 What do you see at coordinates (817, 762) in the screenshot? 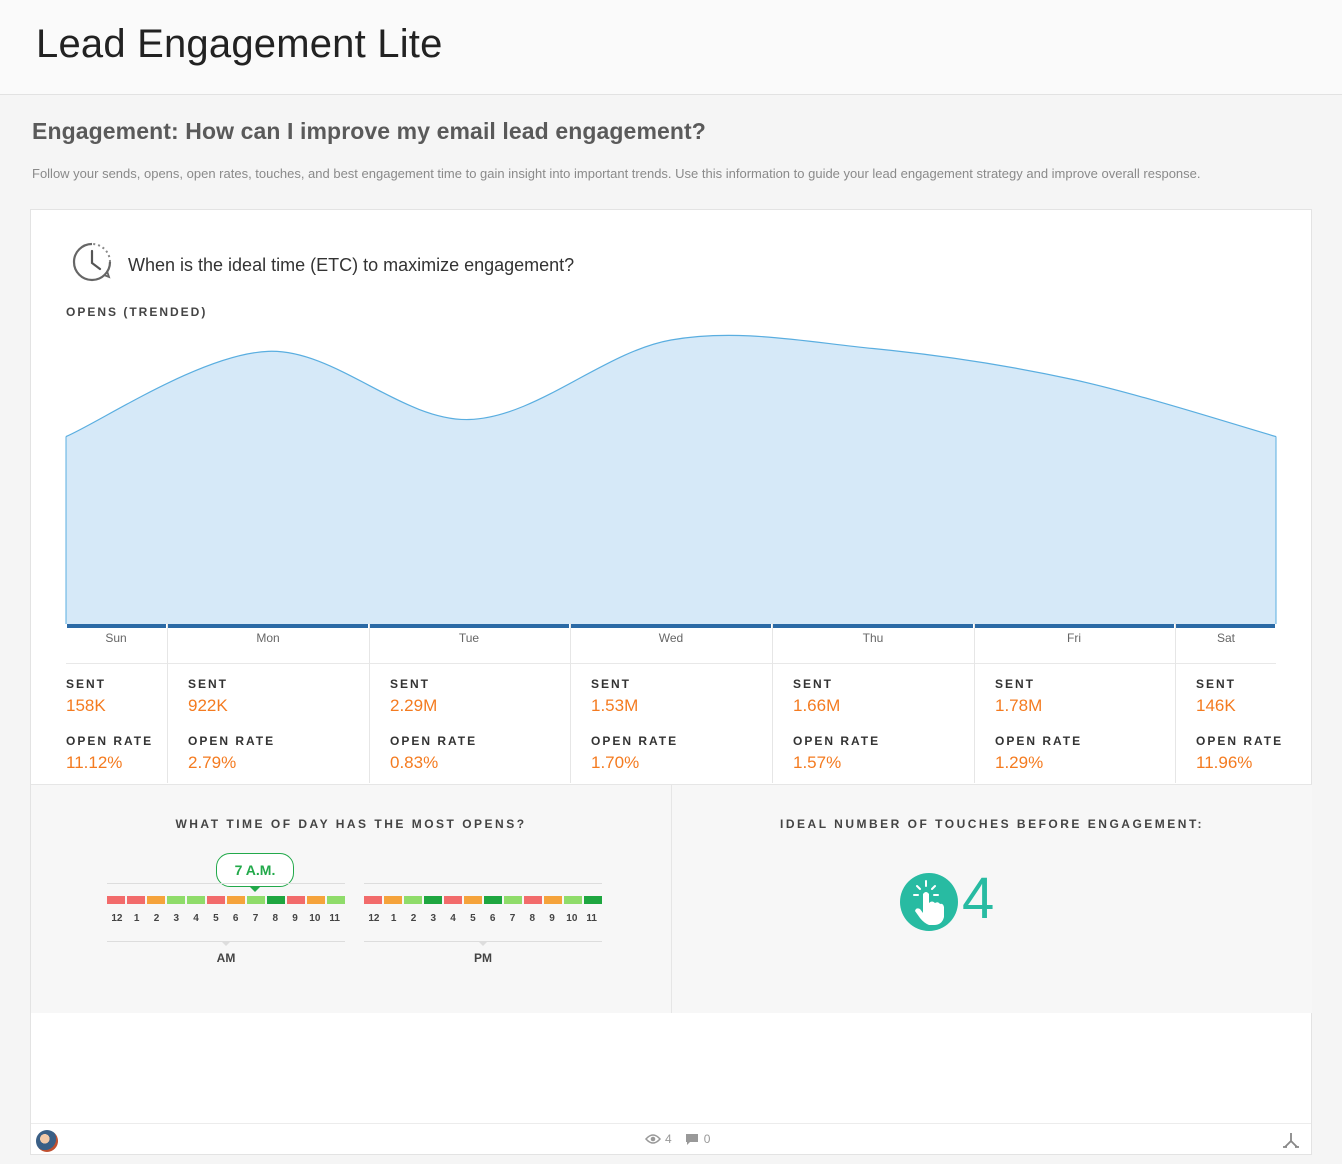
I see `open-rate-value: 1.57%` at bounding box center [817, 762].